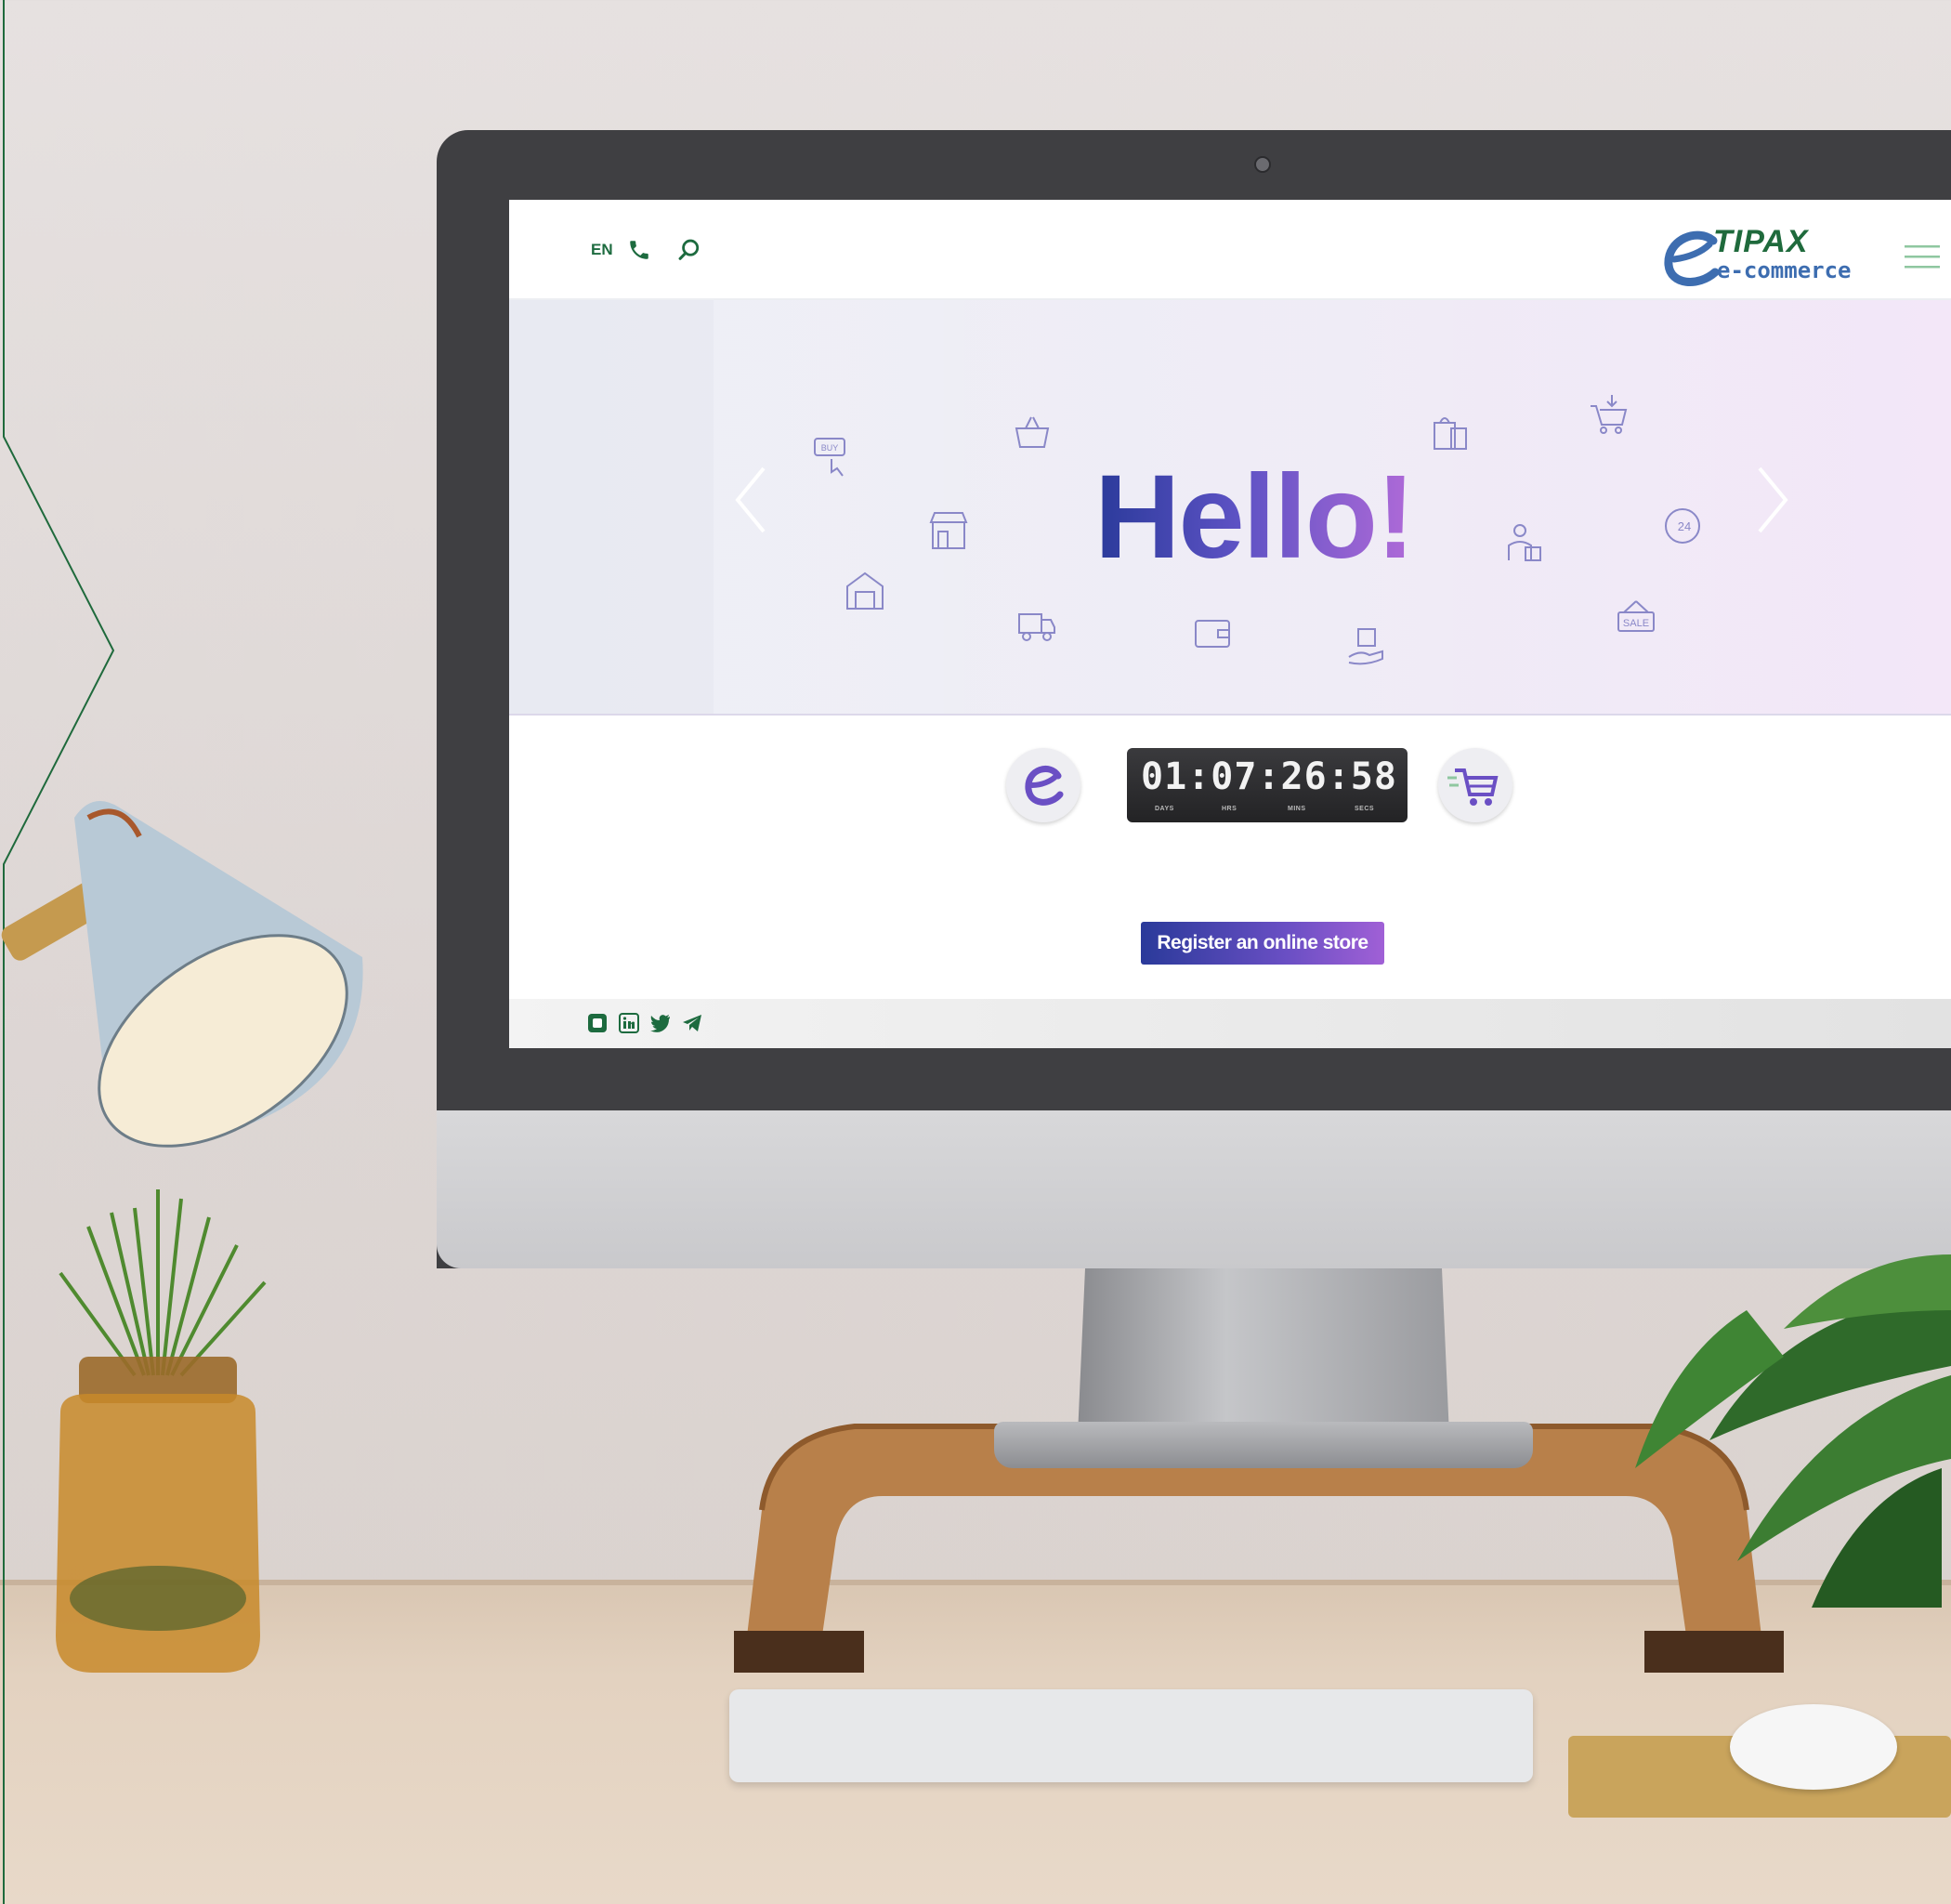 The height and width of the screenshot is (1904, 1951). I want to click on brand-name: TIPAX, so click(1761, 242).